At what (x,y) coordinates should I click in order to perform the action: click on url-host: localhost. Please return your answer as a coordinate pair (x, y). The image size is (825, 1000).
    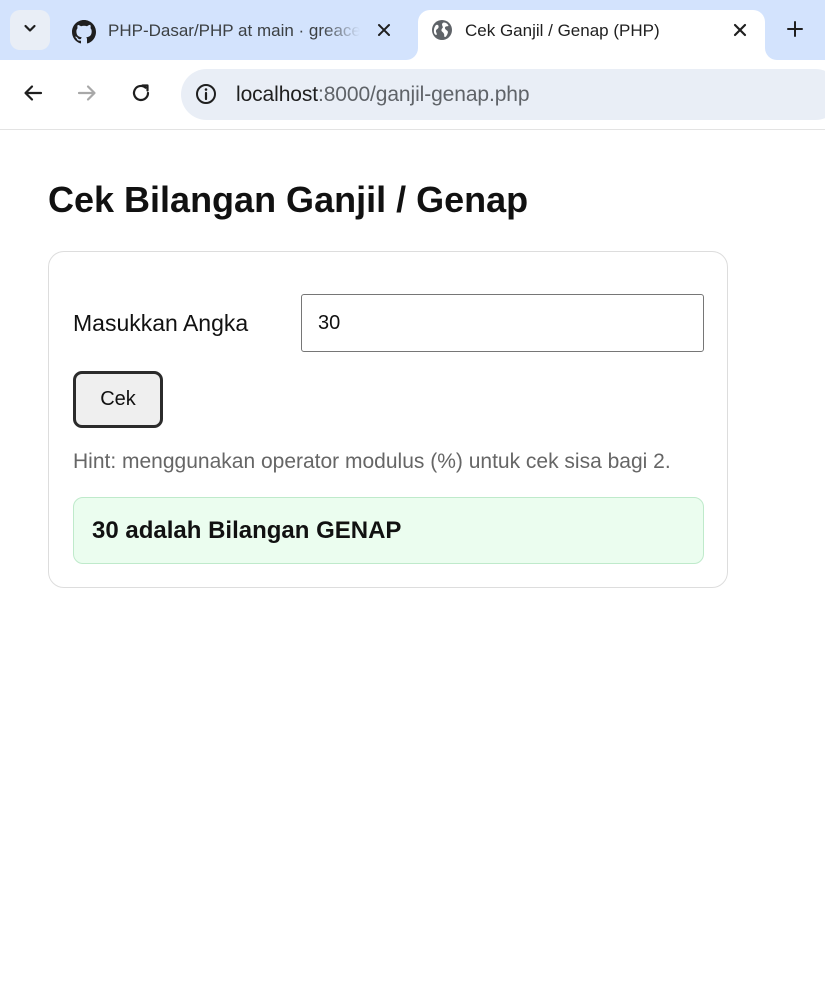
    Looking at the image, I should click on (277, 94).